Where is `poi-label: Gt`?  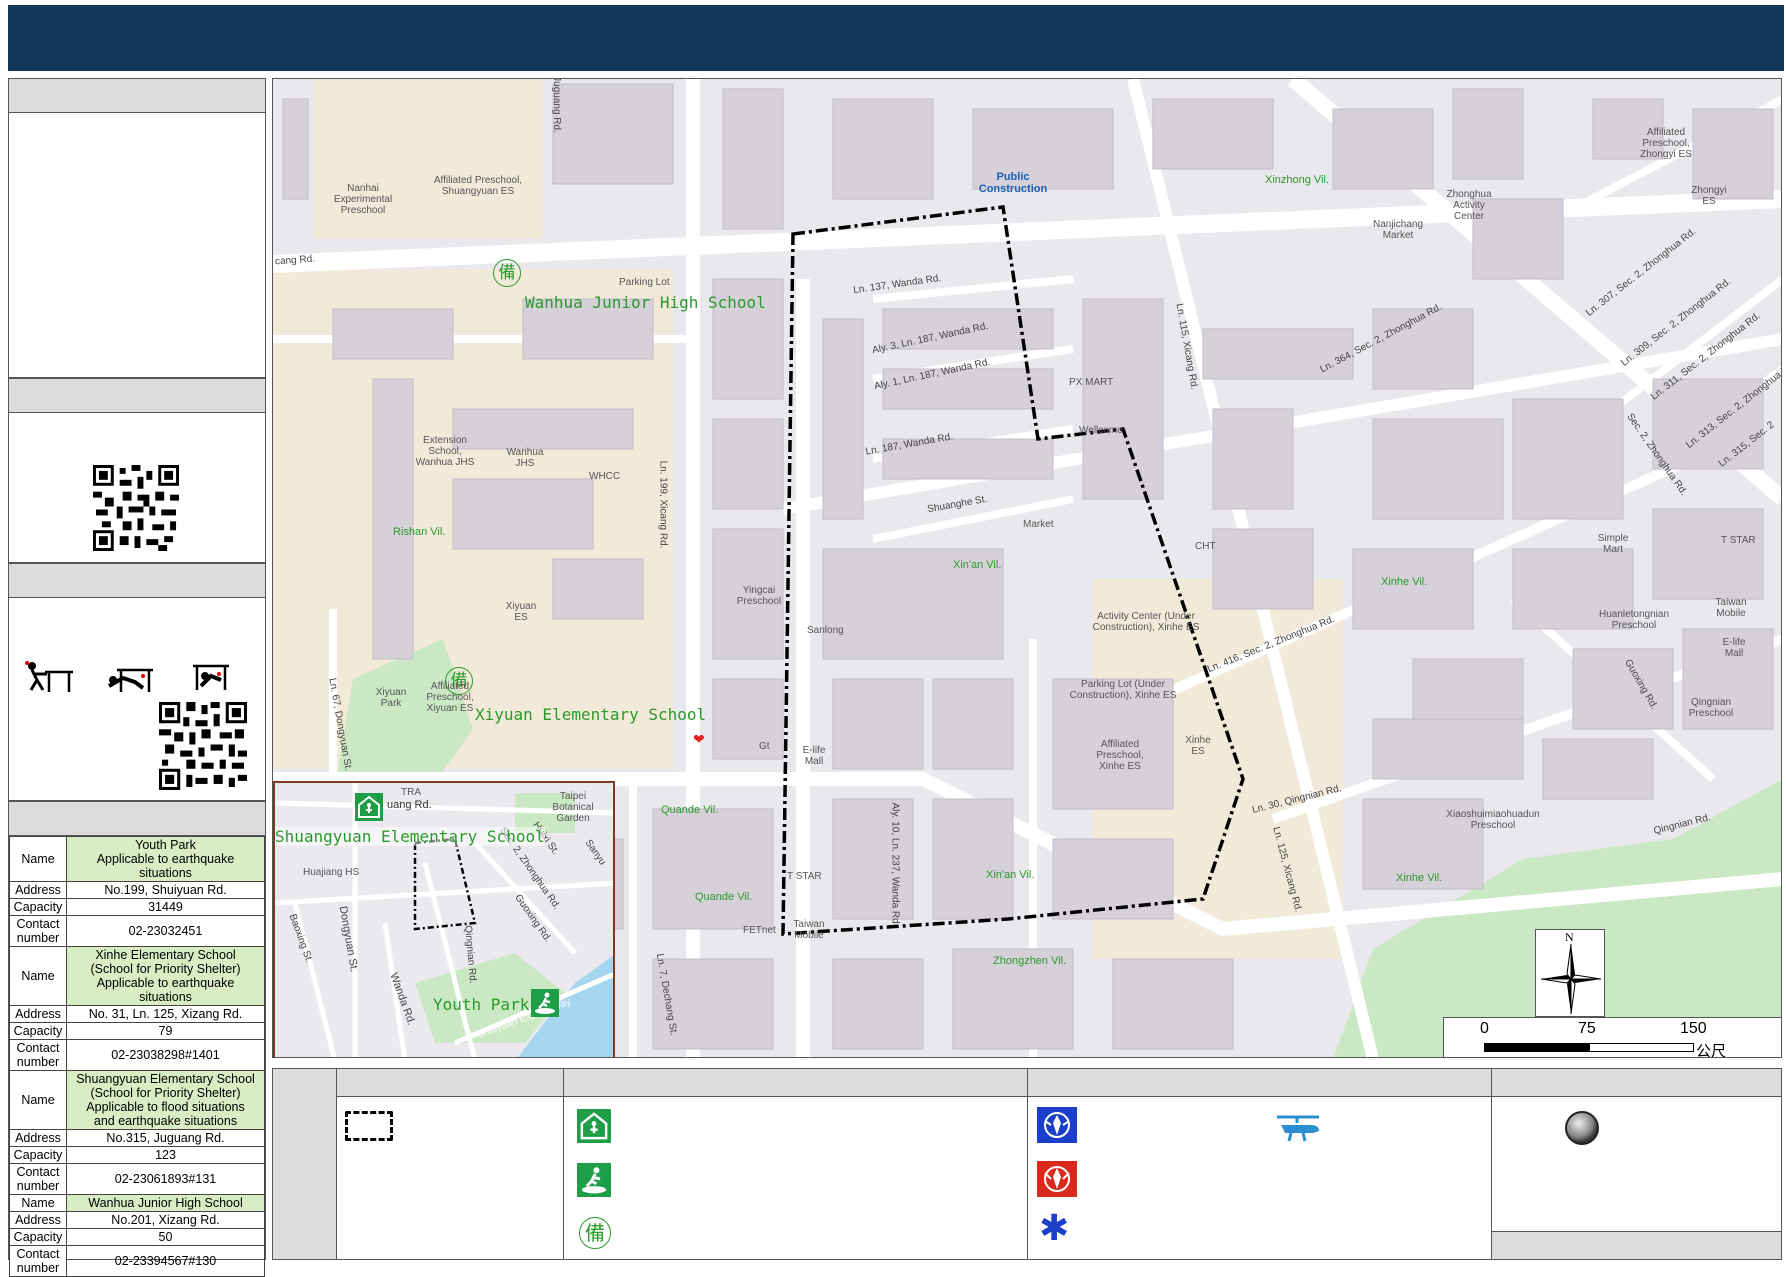
poi-label: Gt is located at coordinates (764, 746).